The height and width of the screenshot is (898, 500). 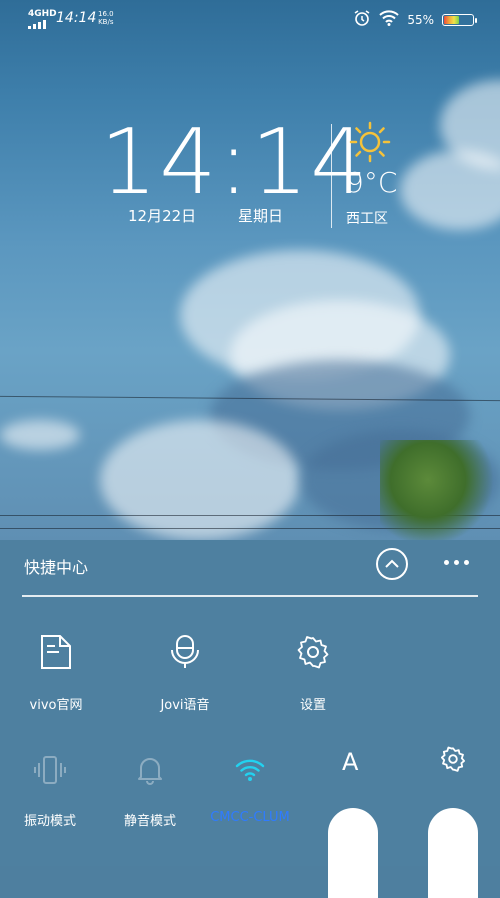 What do you see at coordinates (234, 163) in the screenshot?
I see `clock-time: 14:14` at bounding box center [234, 163].